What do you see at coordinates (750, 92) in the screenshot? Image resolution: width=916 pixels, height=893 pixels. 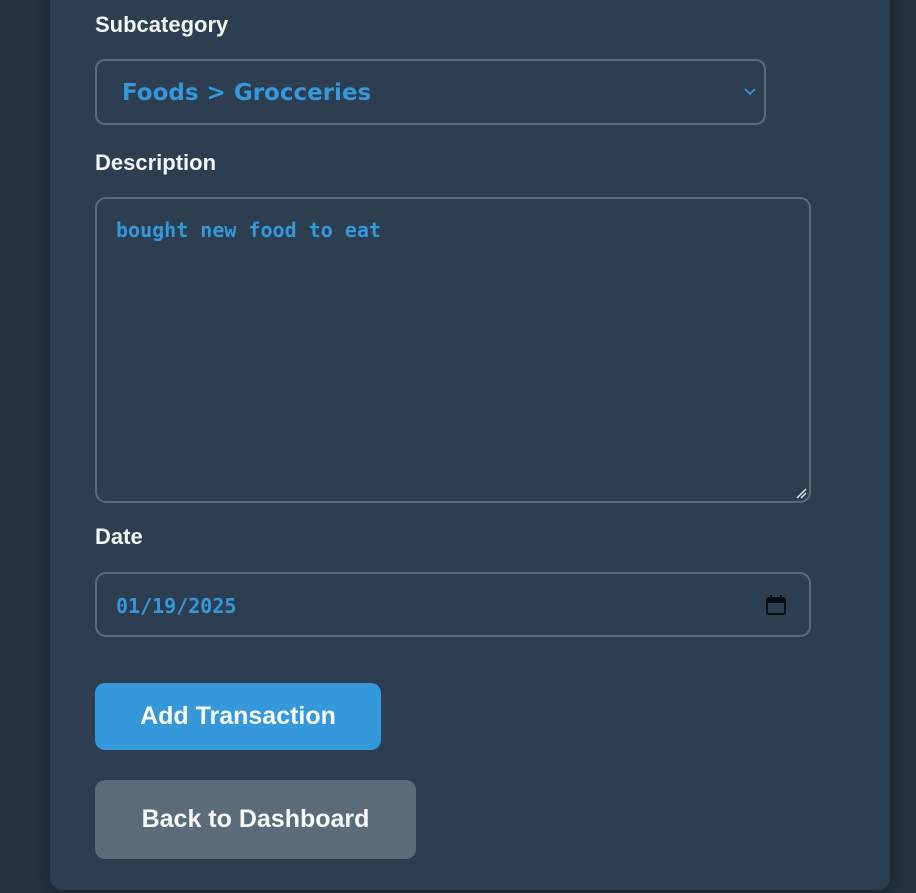 I see `chevron-down-icon` at bounding box center [750, 92].